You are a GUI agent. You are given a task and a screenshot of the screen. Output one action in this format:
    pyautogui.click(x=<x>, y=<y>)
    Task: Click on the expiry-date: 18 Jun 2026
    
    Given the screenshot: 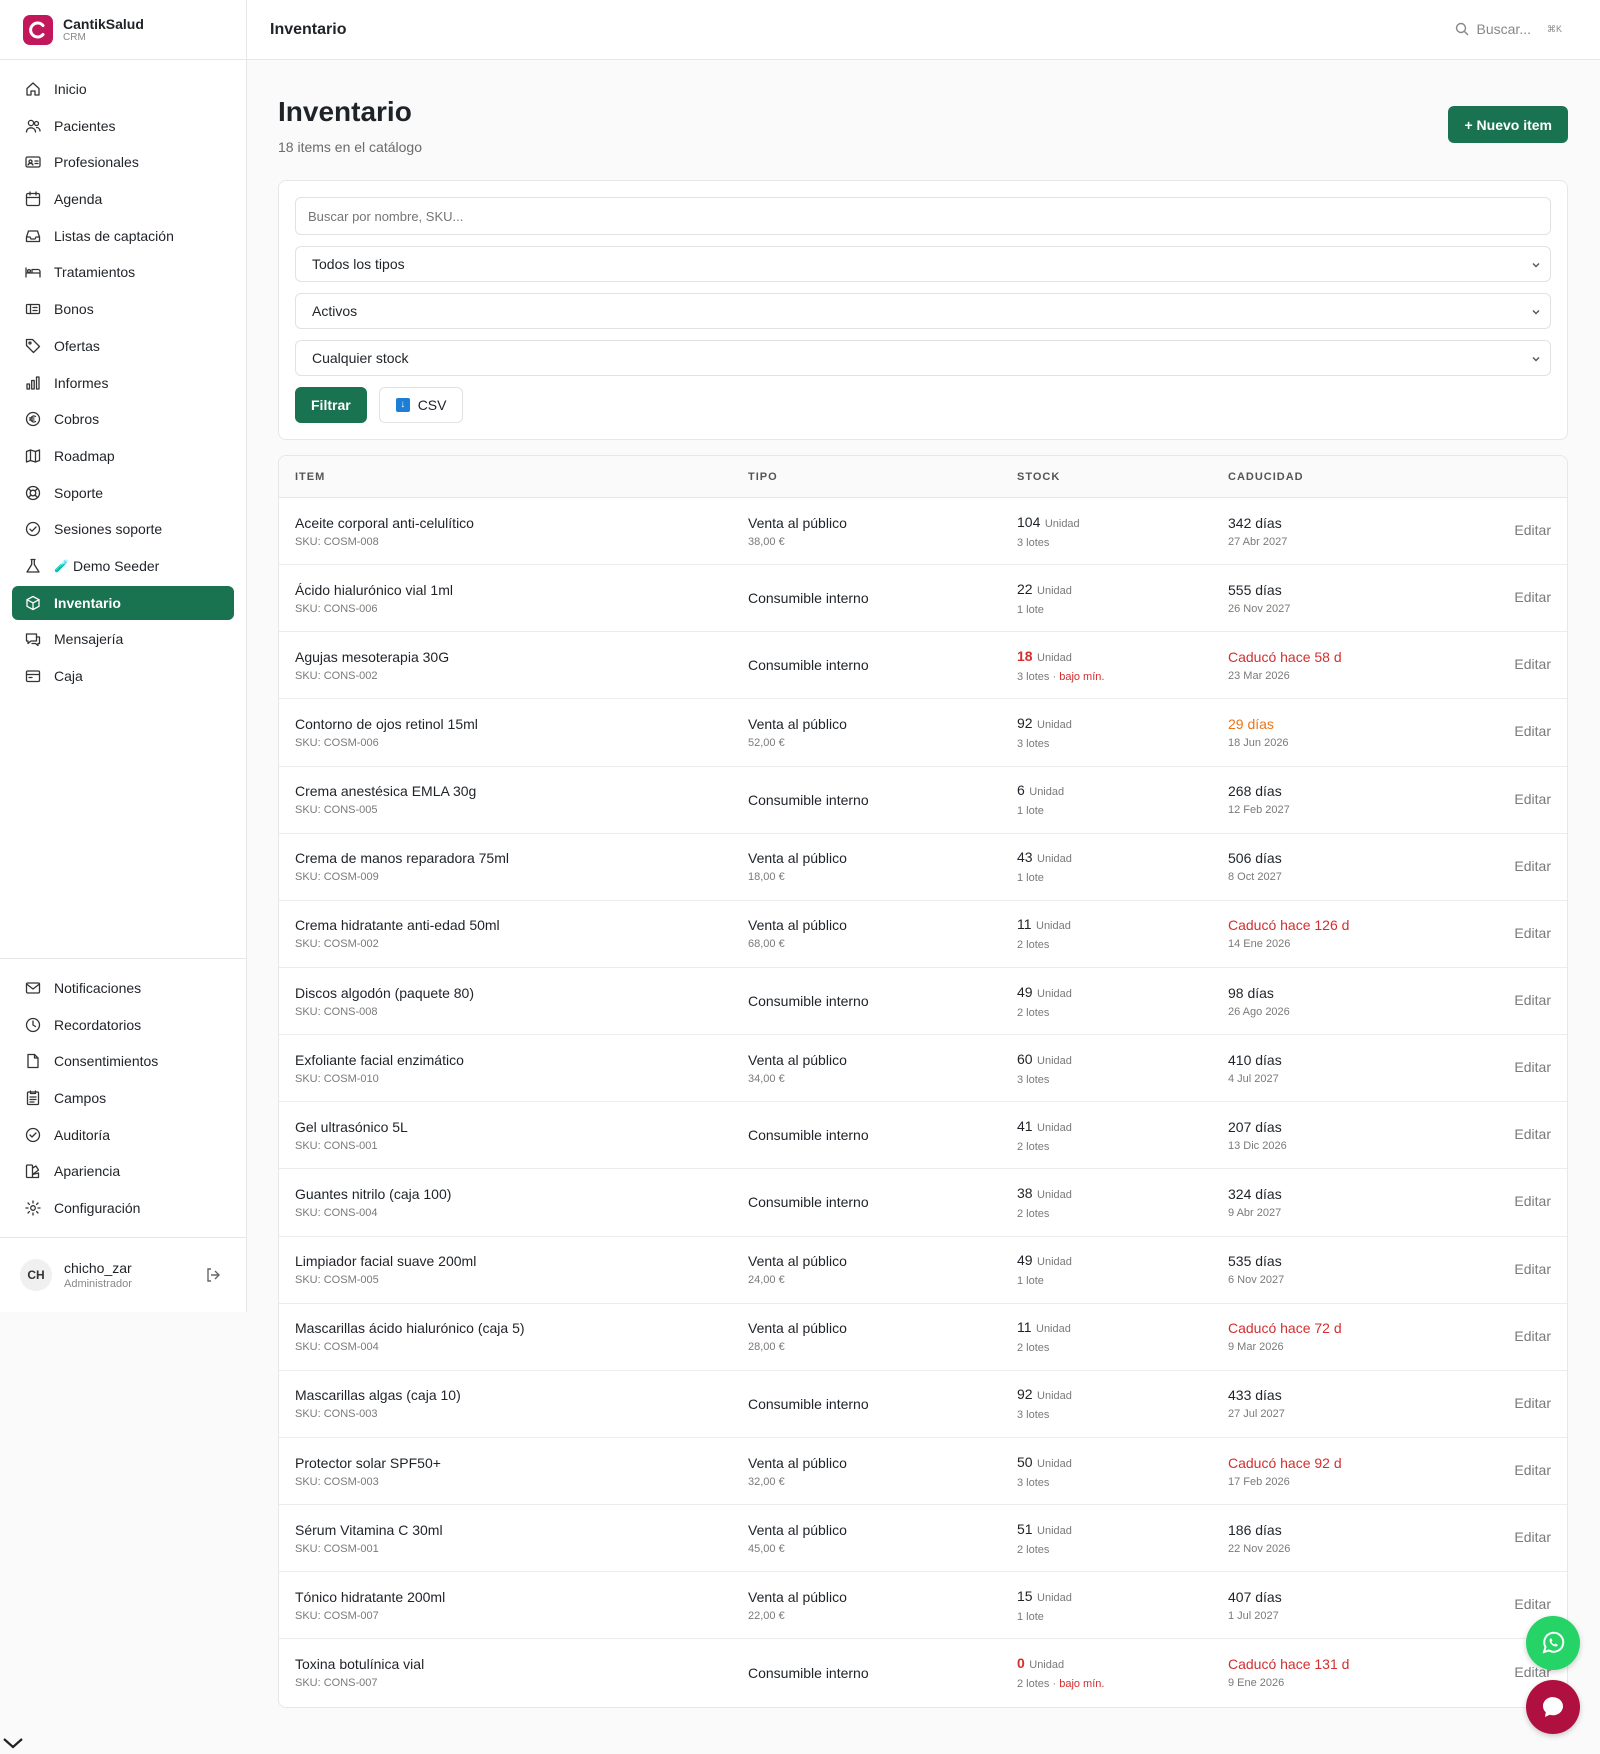 What is the action you would take?
    pyautogui.click(x=1258, y=742)
    